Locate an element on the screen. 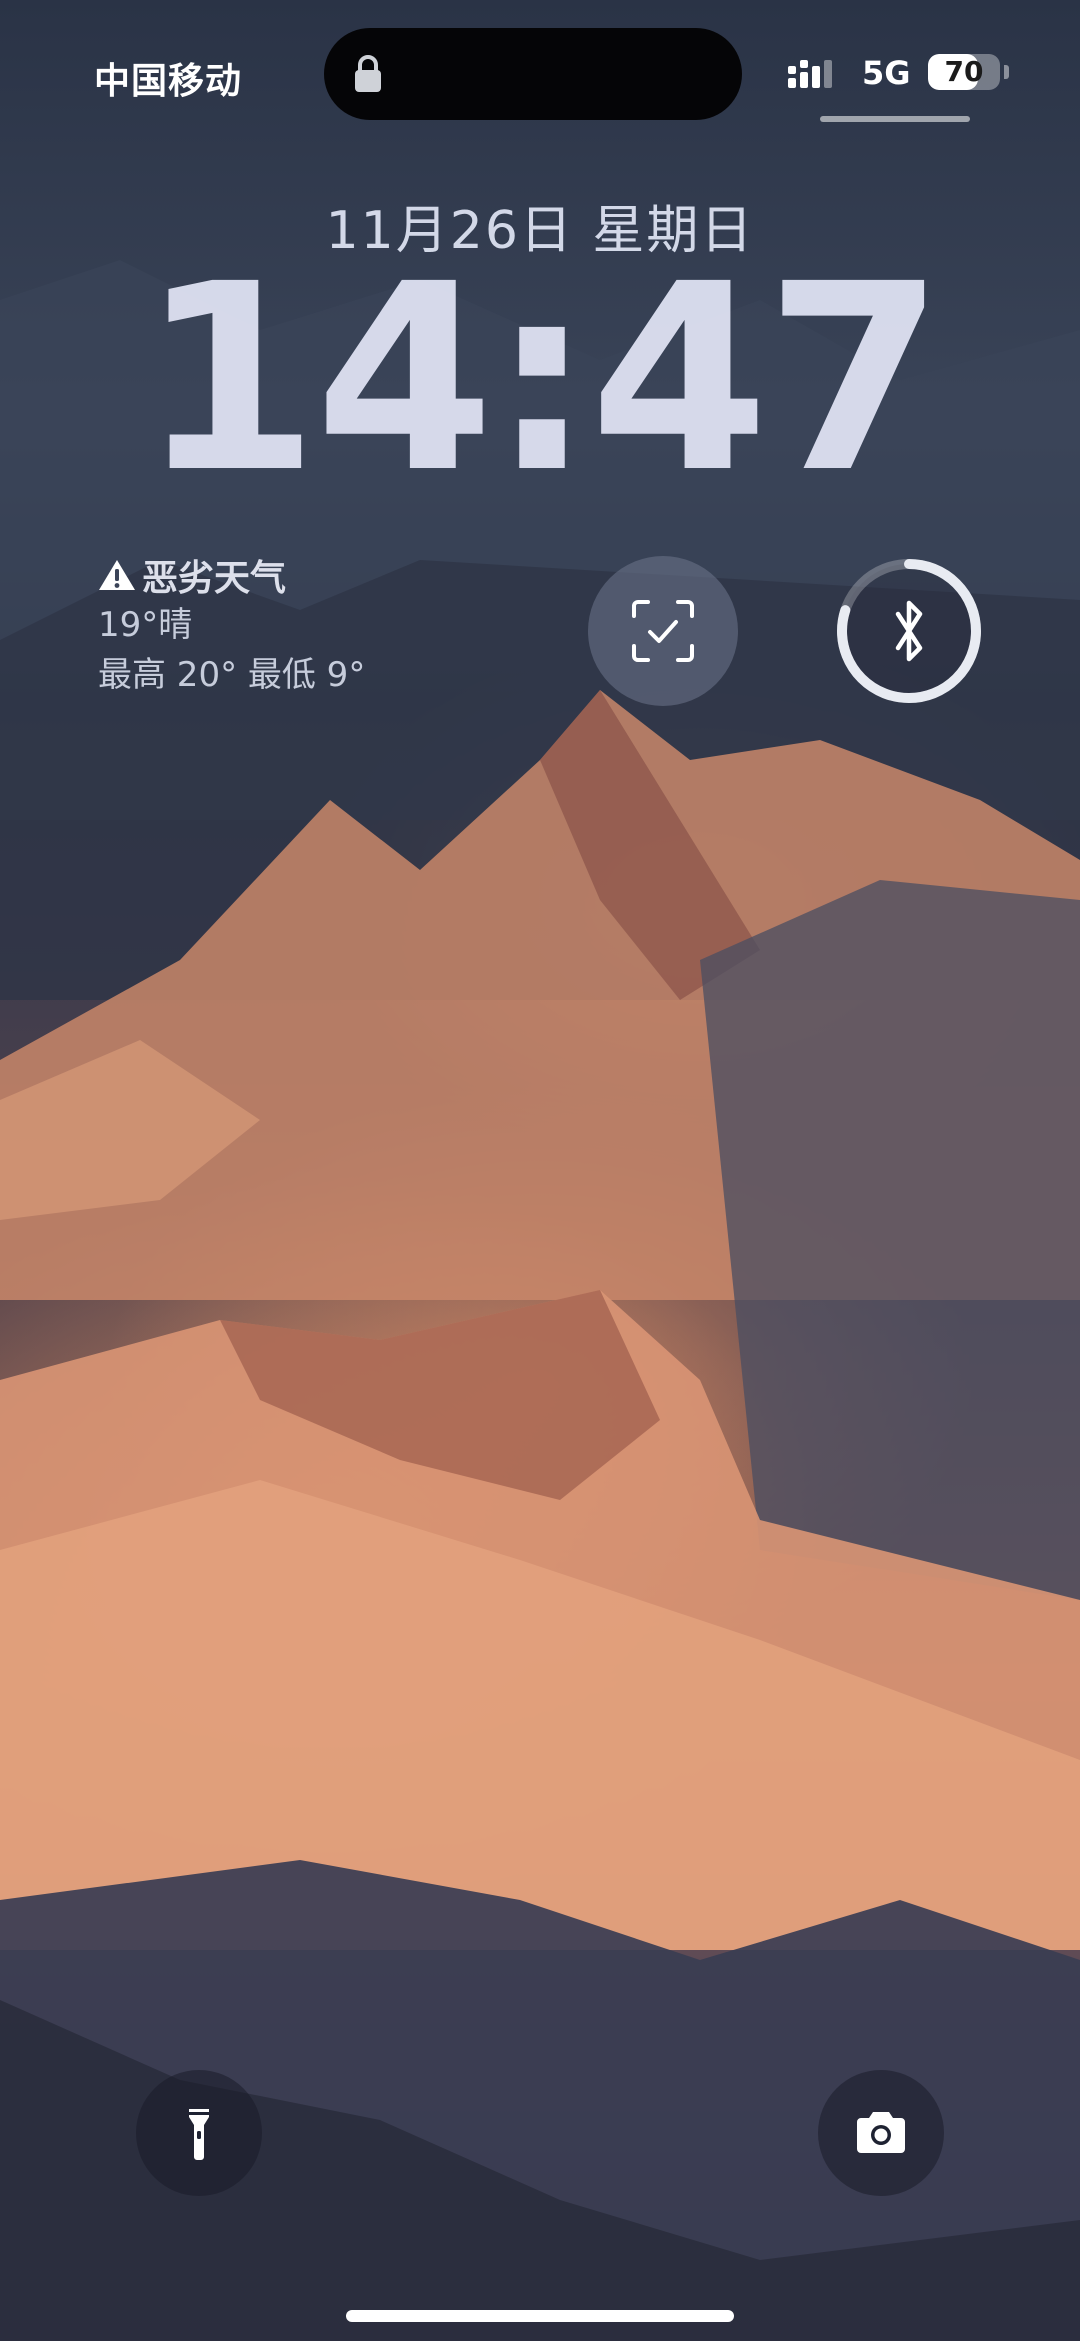  camera-button is located at coordinates (881, 2133).